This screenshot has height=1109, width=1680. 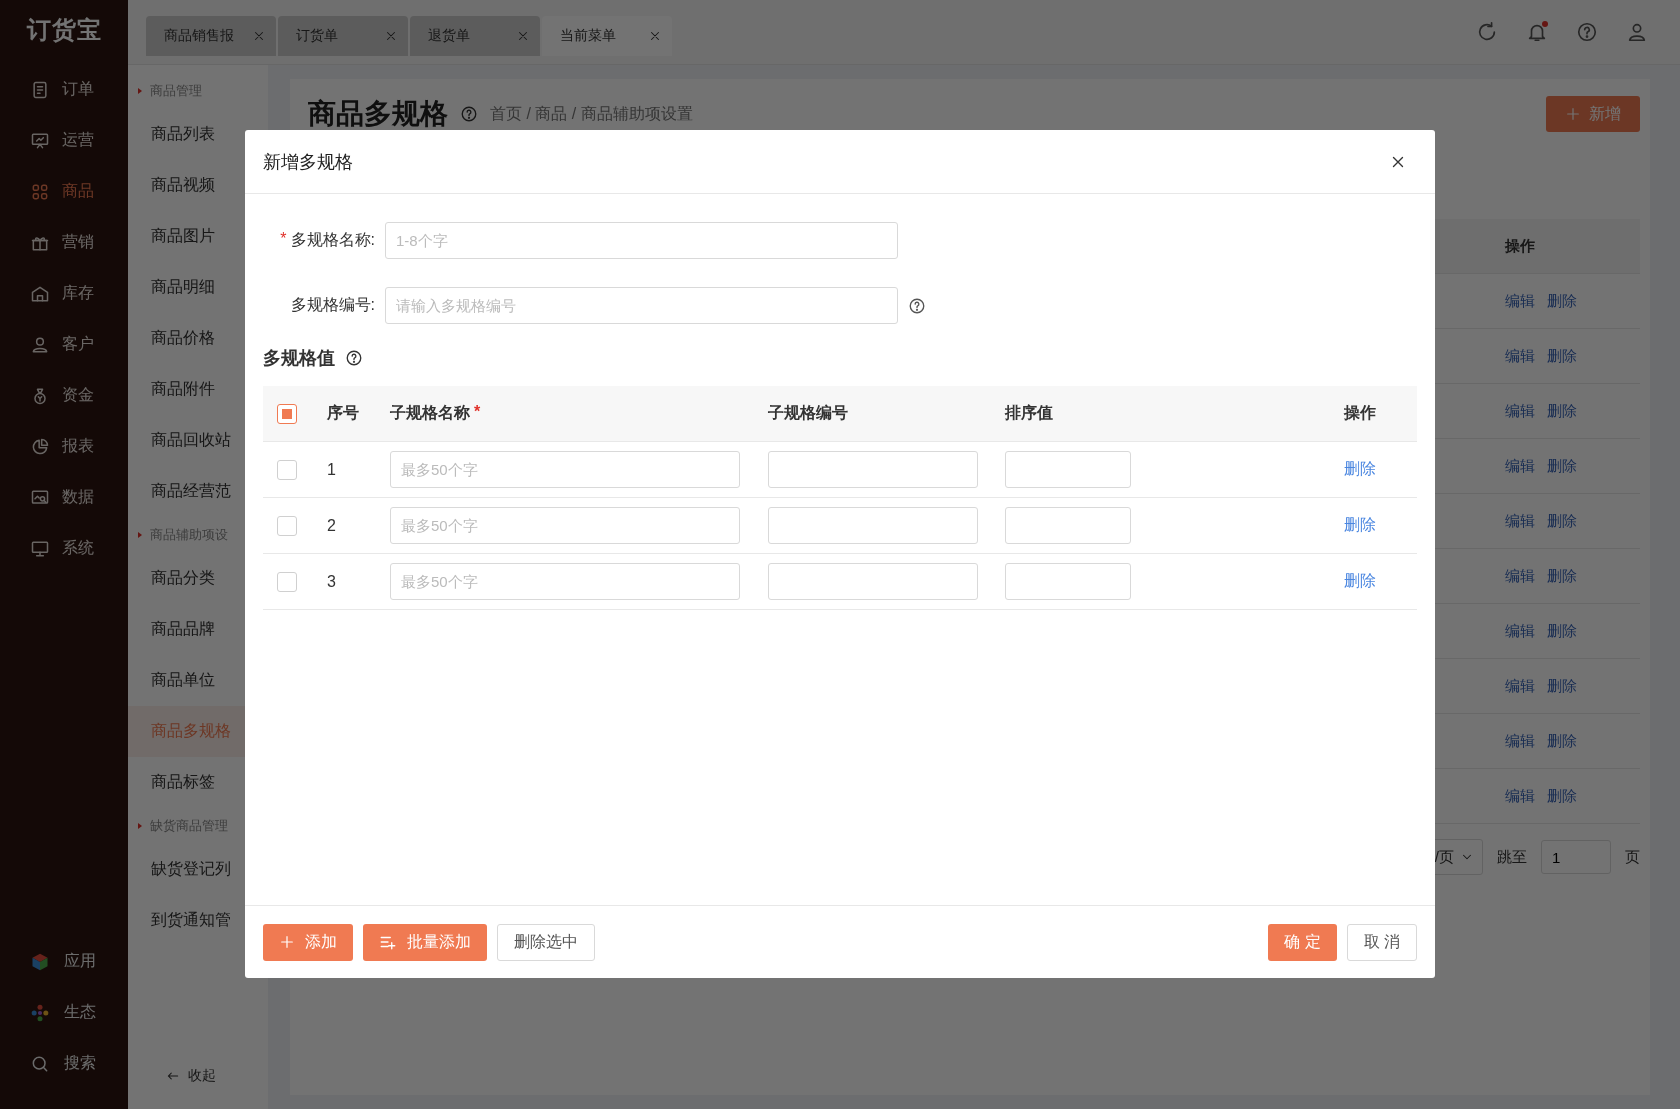 What do you see at coordinates (64, 497) in the screenshot?
I see `nav-item: 数据` at bounding box center [64, 497].